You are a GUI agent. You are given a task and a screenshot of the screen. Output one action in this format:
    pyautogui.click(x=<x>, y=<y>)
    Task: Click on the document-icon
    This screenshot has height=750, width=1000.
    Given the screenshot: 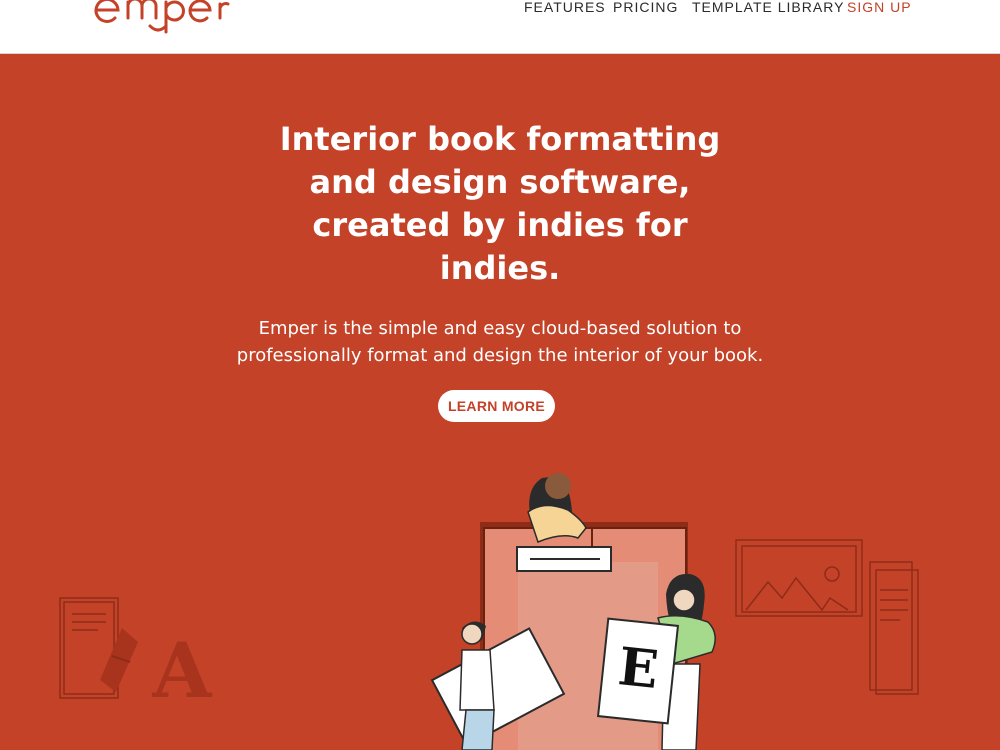 What is the action you would take?
    pyautogui.click(x=894, y=628)
    